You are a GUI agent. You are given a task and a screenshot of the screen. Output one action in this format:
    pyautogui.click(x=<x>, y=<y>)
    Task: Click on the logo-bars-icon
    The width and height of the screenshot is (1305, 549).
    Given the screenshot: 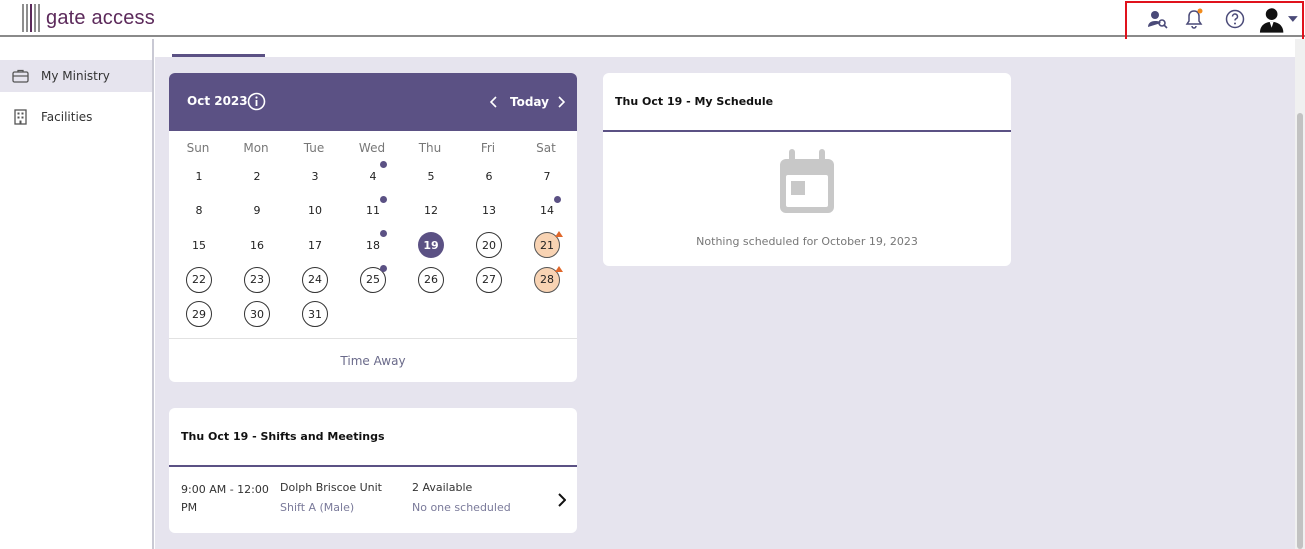 What is the action you would take?
    pyautogui.click(x=32, y=18)
    